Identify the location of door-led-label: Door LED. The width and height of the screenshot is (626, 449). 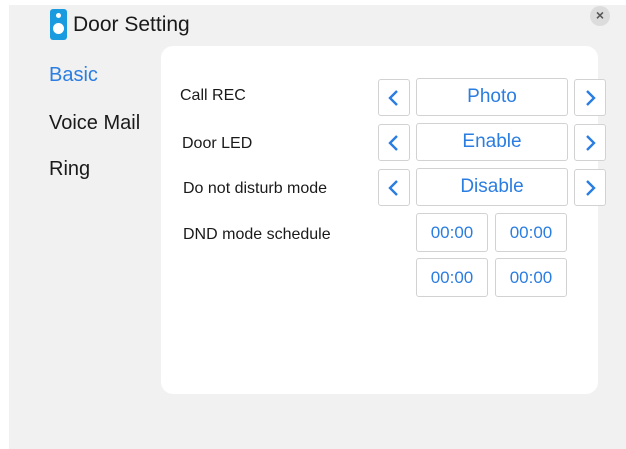
(217, 143).